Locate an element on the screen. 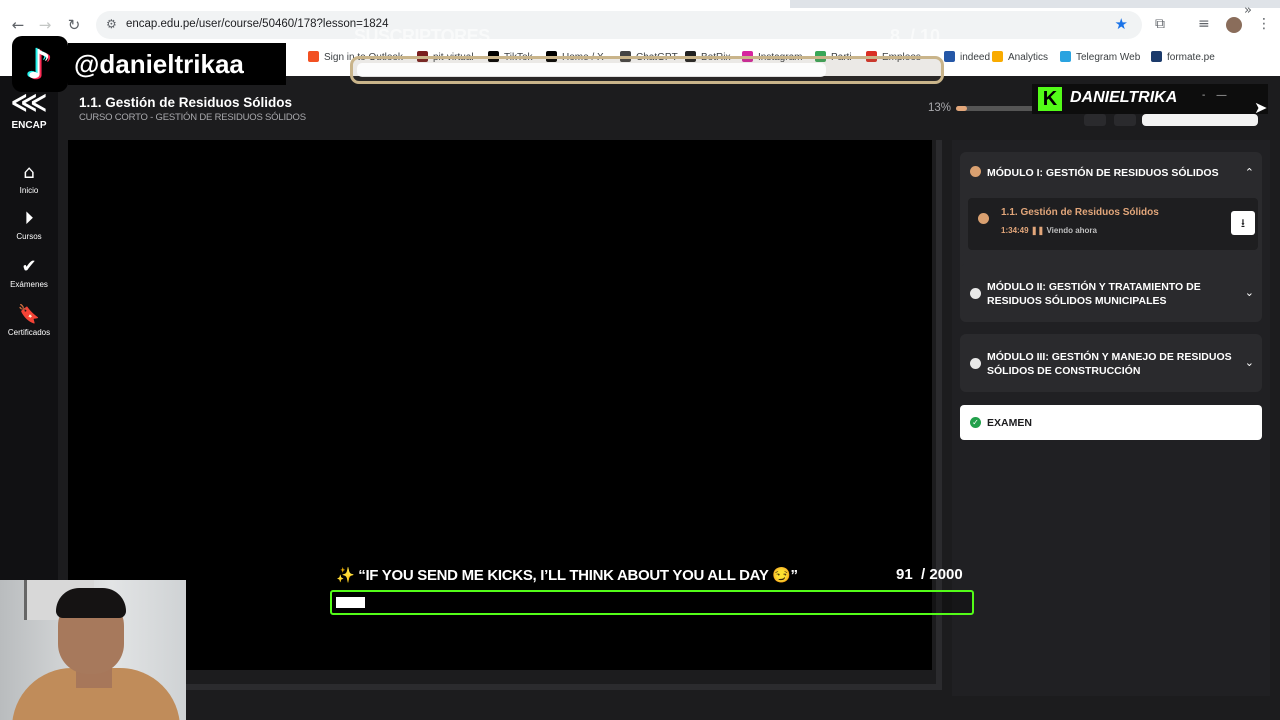 The height and width of the screenshot is (720, 1280). sidebar-item-label: Exámenes is located at coordinates (29, 284).